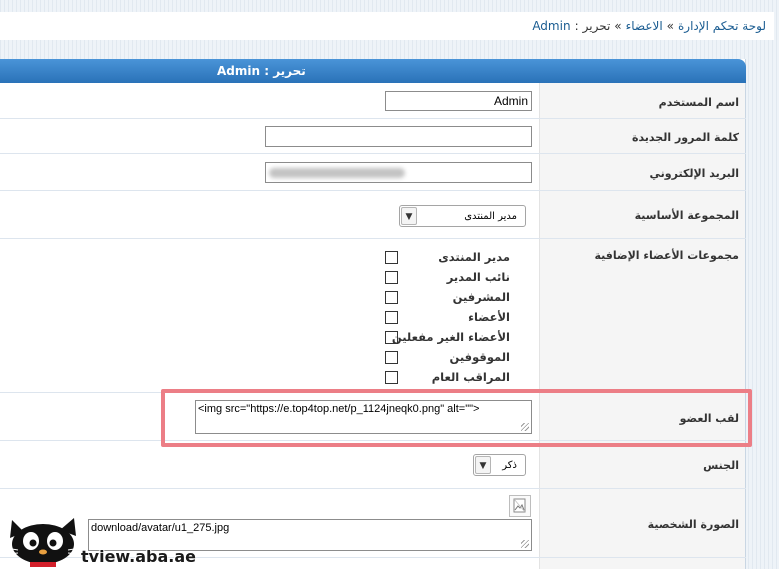  I want to click on watermark-text: tview.aba.ae, so click(139, 556).